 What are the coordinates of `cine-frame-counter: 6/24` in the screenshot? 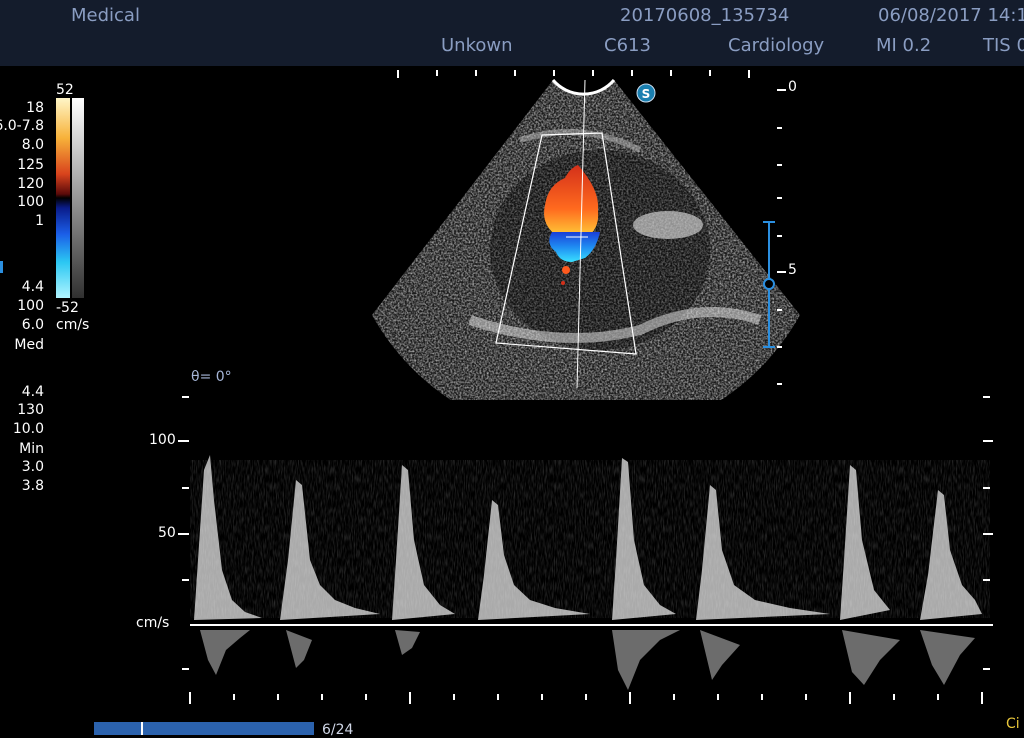 It's located at (338, 730).